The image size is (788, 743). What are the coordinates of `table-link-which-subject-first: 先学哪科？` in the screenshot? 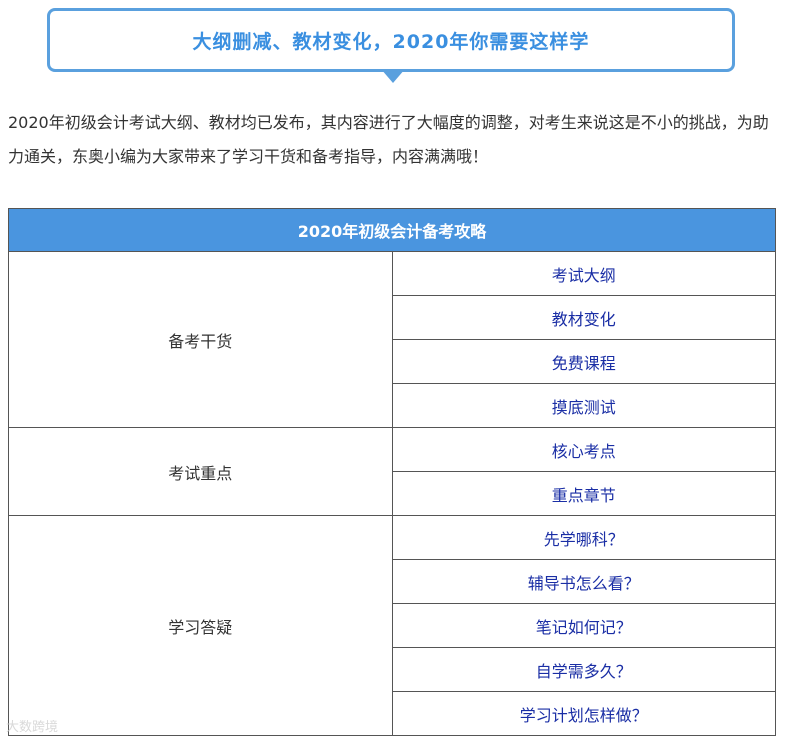 It's located at (583, 537).